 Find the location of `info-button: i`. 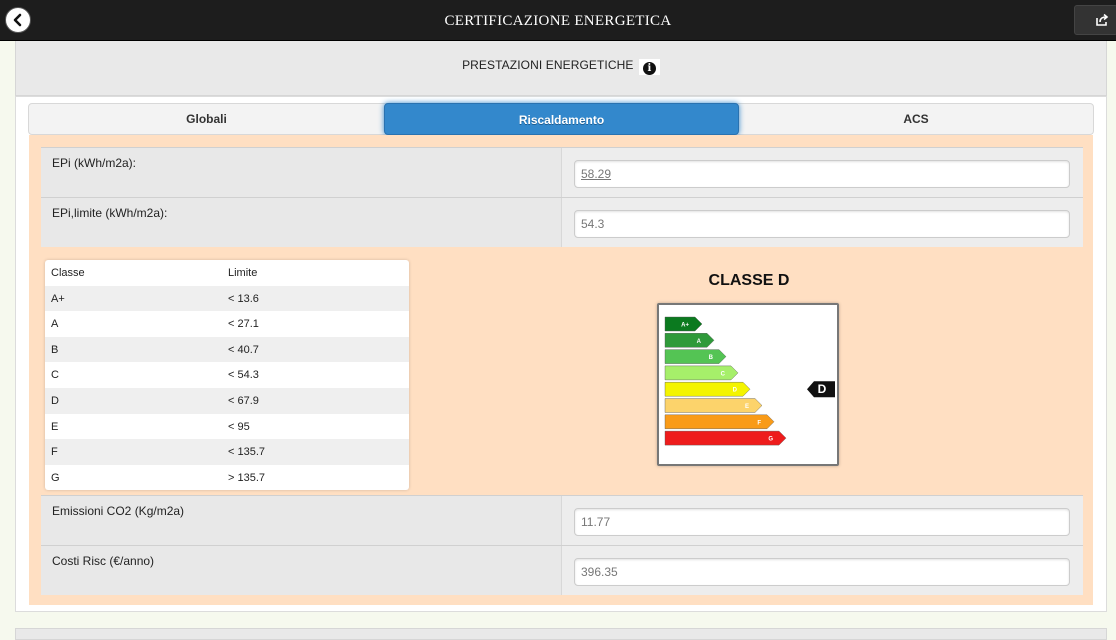

info-button: i is located at coordinates (649, 67).